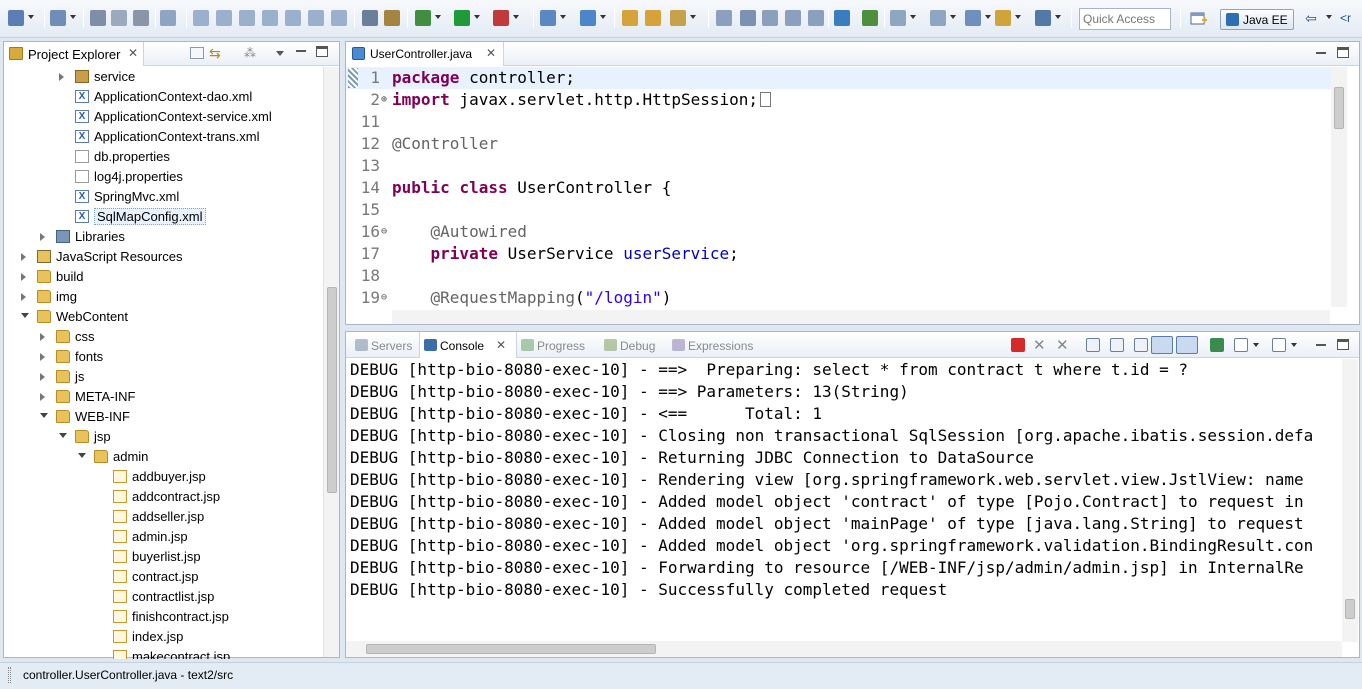 The width and height of the screenshot is (1362, 689). What do you see at coordinates (462, 18) in the screenshot?
I see `run-icon` at bounding box center [462, 18].